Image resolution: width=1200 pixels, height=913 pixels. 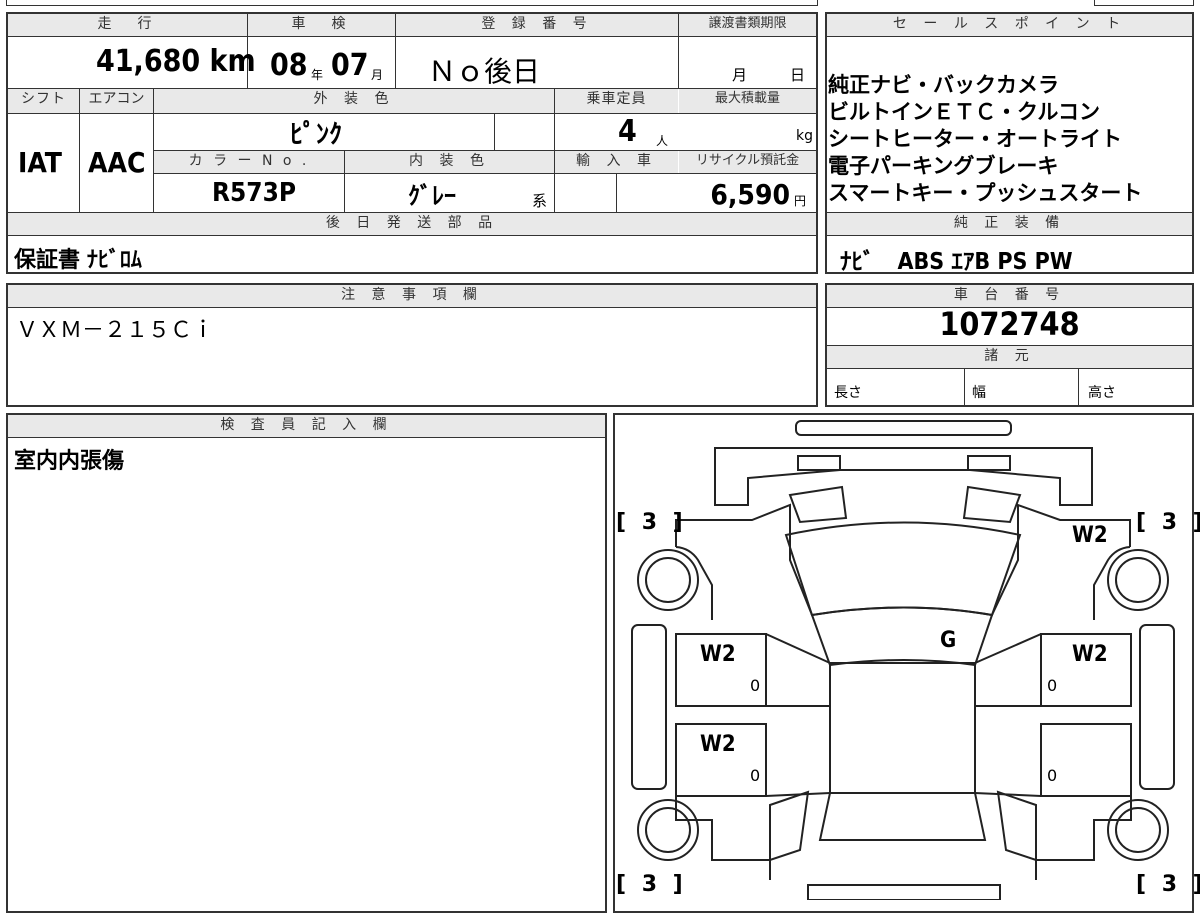 I want to click on registration-value: Ｎｏ後日, so click(x=484, y=71).